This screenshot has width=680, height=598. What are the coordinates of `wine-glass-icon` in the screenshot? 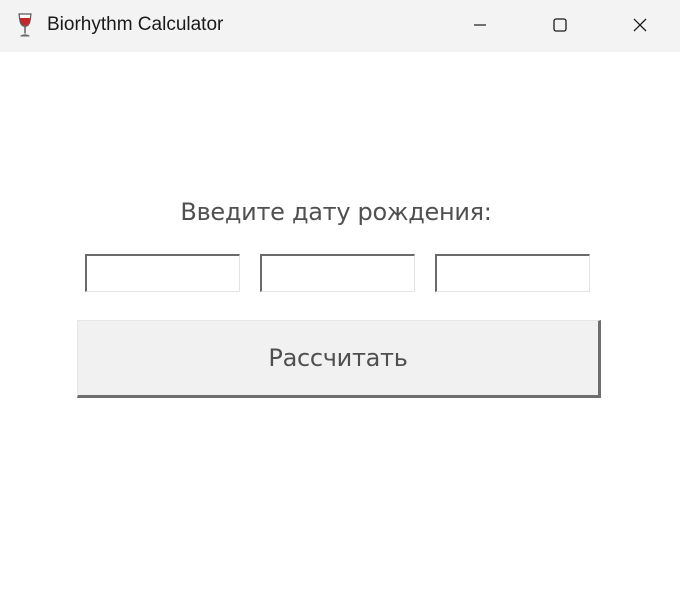 It's located at (25, 25).